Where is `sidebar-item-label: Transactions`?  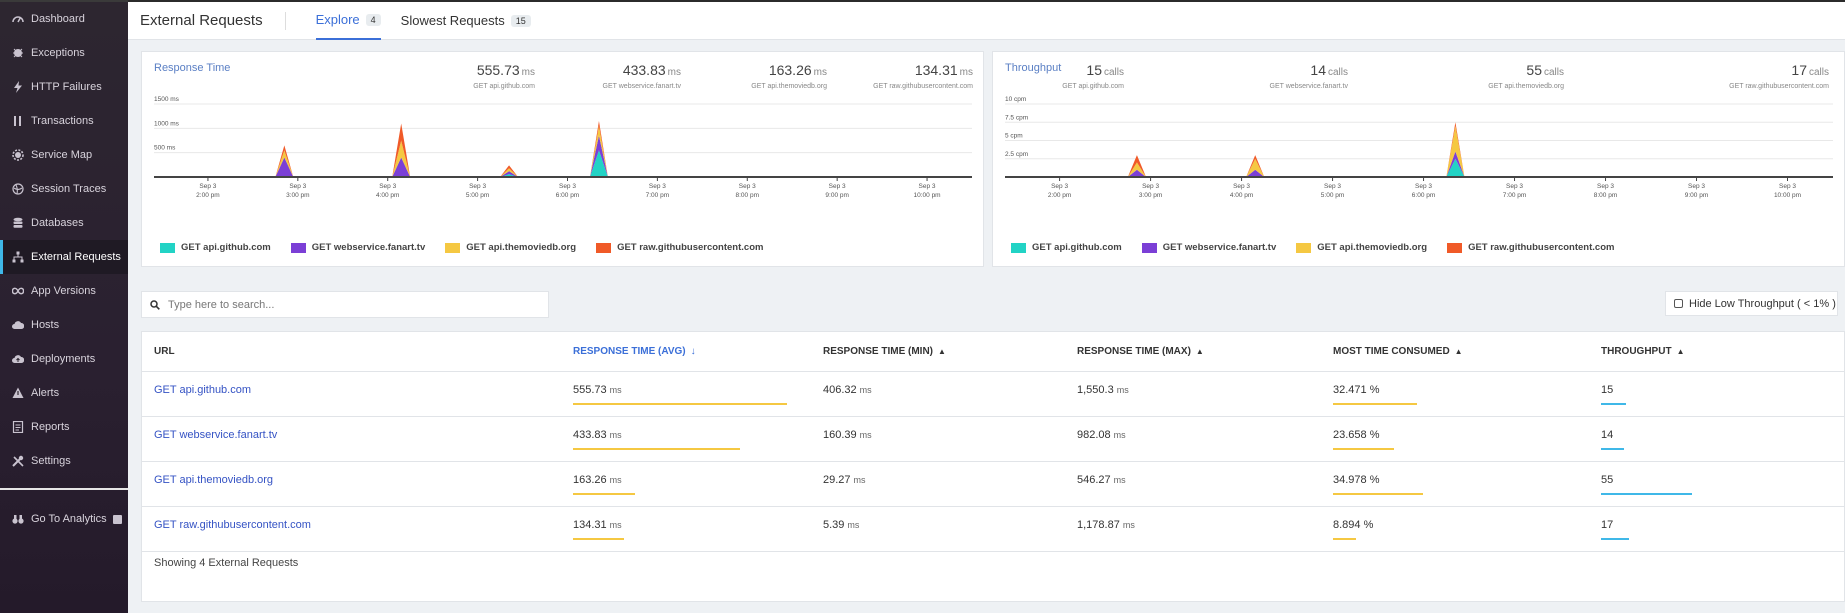
sidebar-item-label: Transactions is located at coordinates (62, 121).